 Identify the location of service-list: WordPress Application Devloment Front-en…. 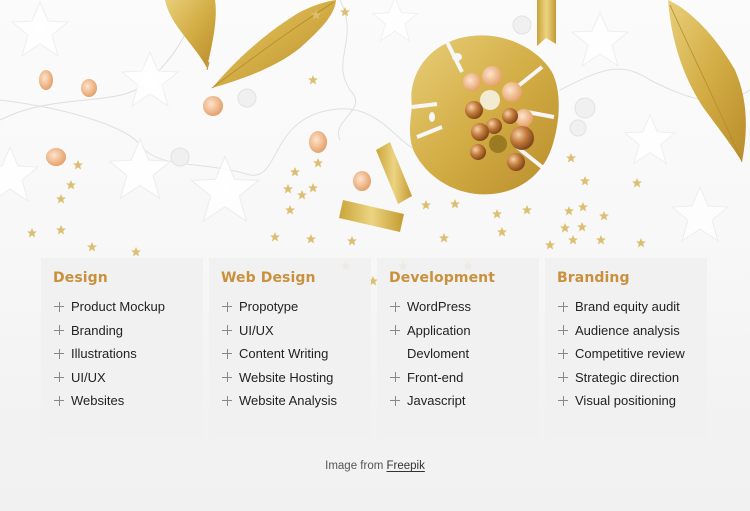
(464, 354).